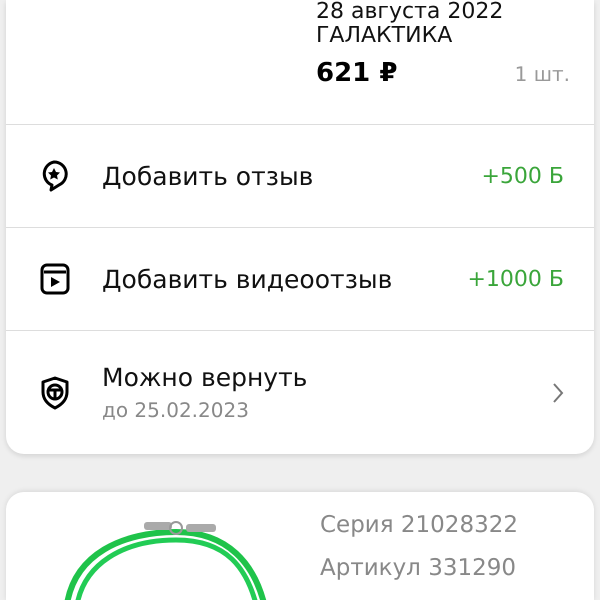  What do you see at coordinates (542, 74) in the screenshot?
I see `quantity: 1 шт.` at bounding box center [542, 74].